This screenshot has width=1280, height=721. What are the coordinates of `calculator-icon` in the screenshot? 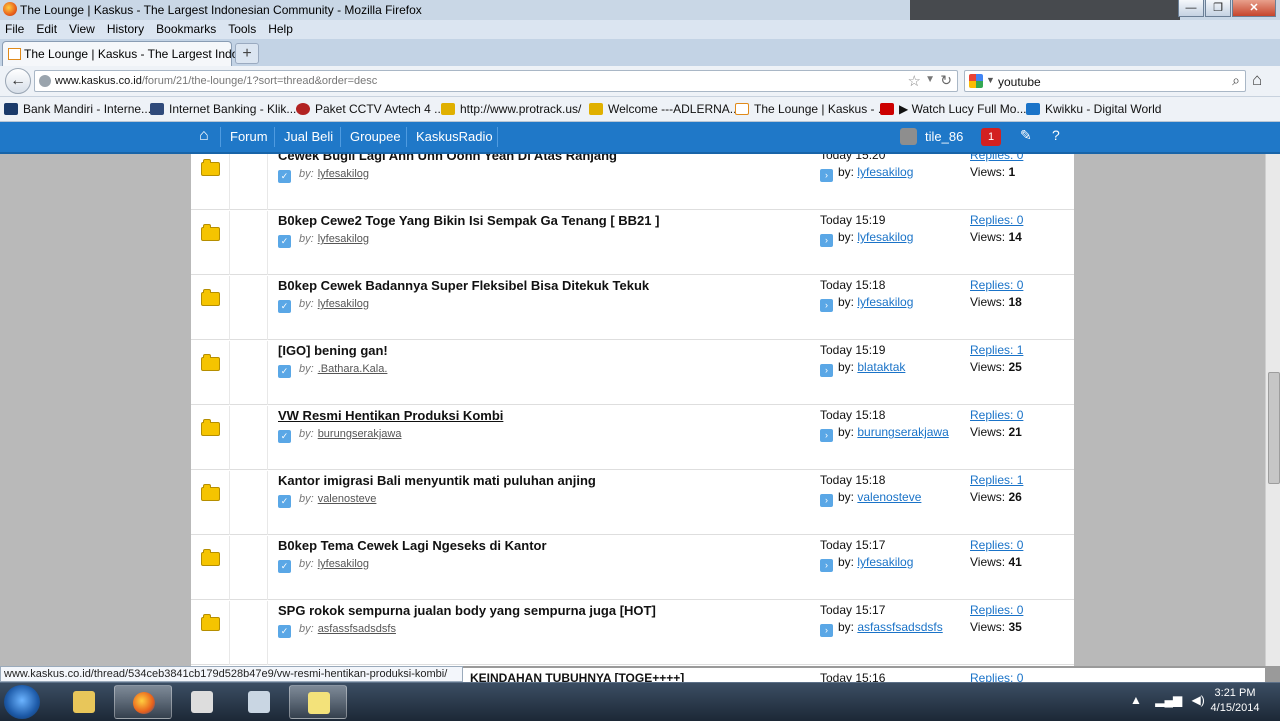 It's located at (259, 702).